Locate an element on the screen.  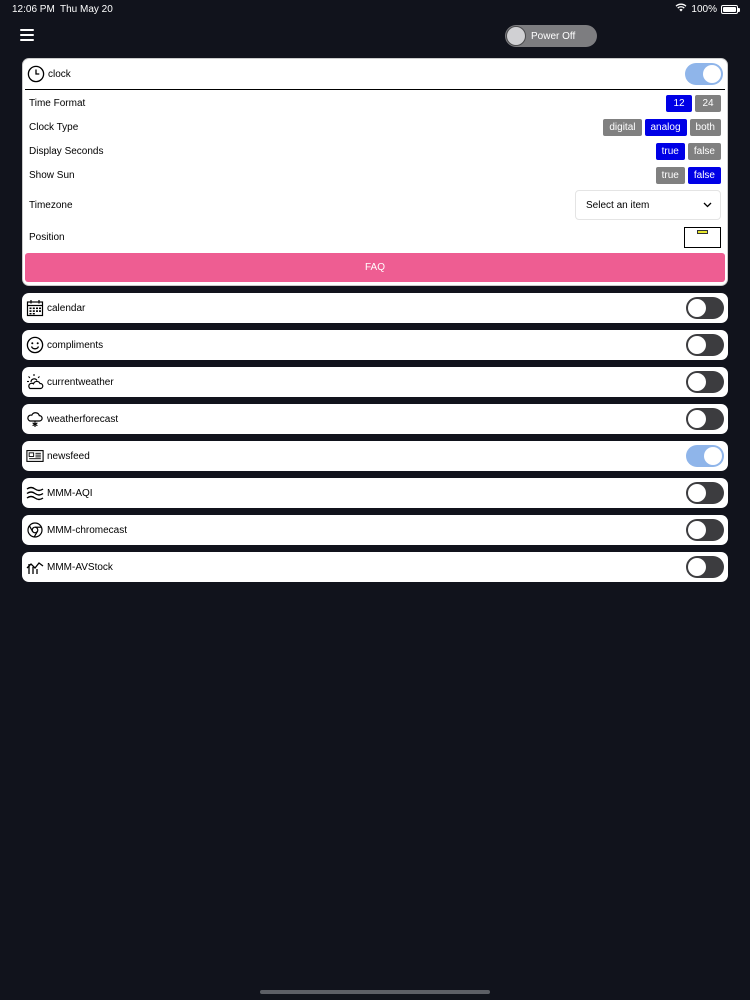
newspaper-icon is located at coordinates (35, 456).